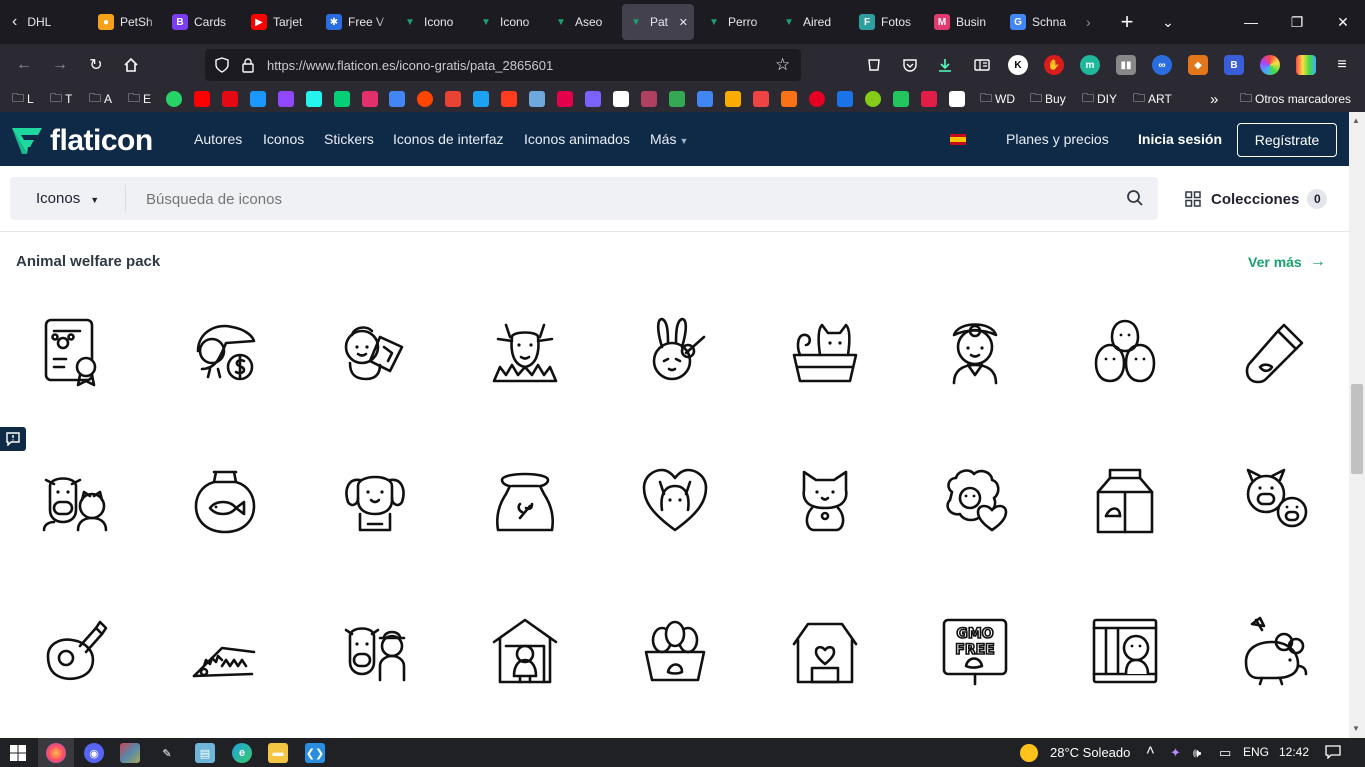 This screenshot has height=767, width=1365. Describe the element at coordinates (349, 139) in the screenshot. I see `menu-stickers: Stickers` at that location.